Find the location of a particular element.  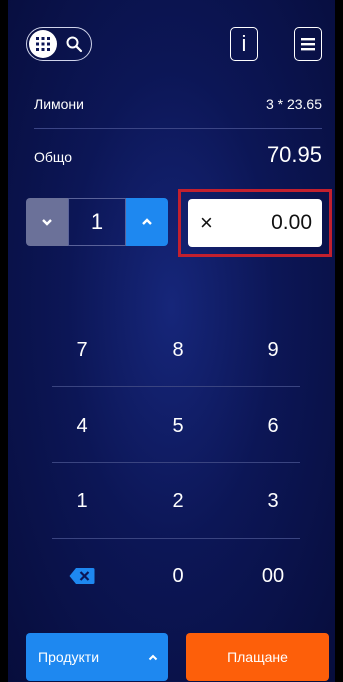

hamburger-icon is located at coordinates (308, 44).